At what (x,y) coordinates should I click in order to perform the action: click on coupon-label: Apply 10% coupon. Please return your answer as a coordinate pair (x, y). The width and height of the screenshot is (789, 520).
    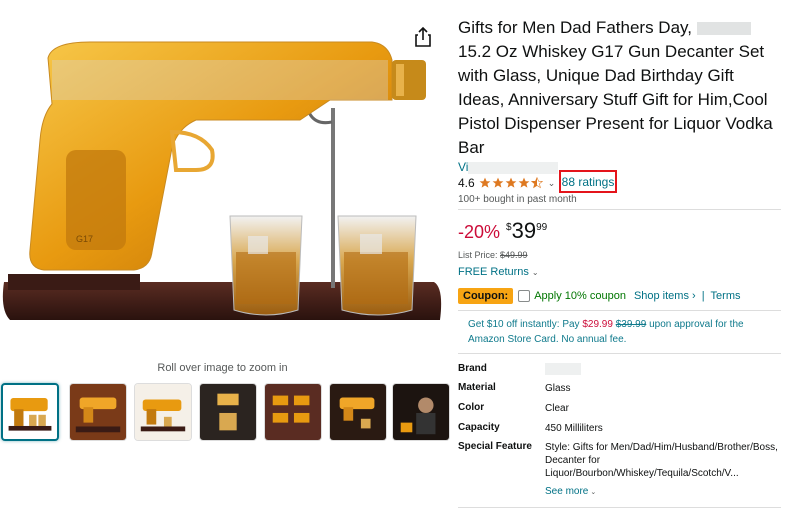
    Looking at the image, I should click on (580, 296).